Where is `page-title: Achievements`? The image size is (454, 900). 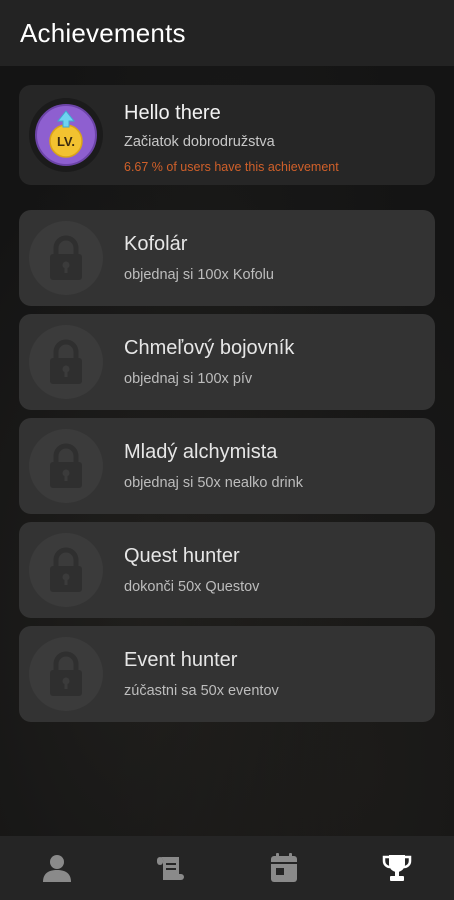 page-title: Achievements is located at coordinates (103, 32).